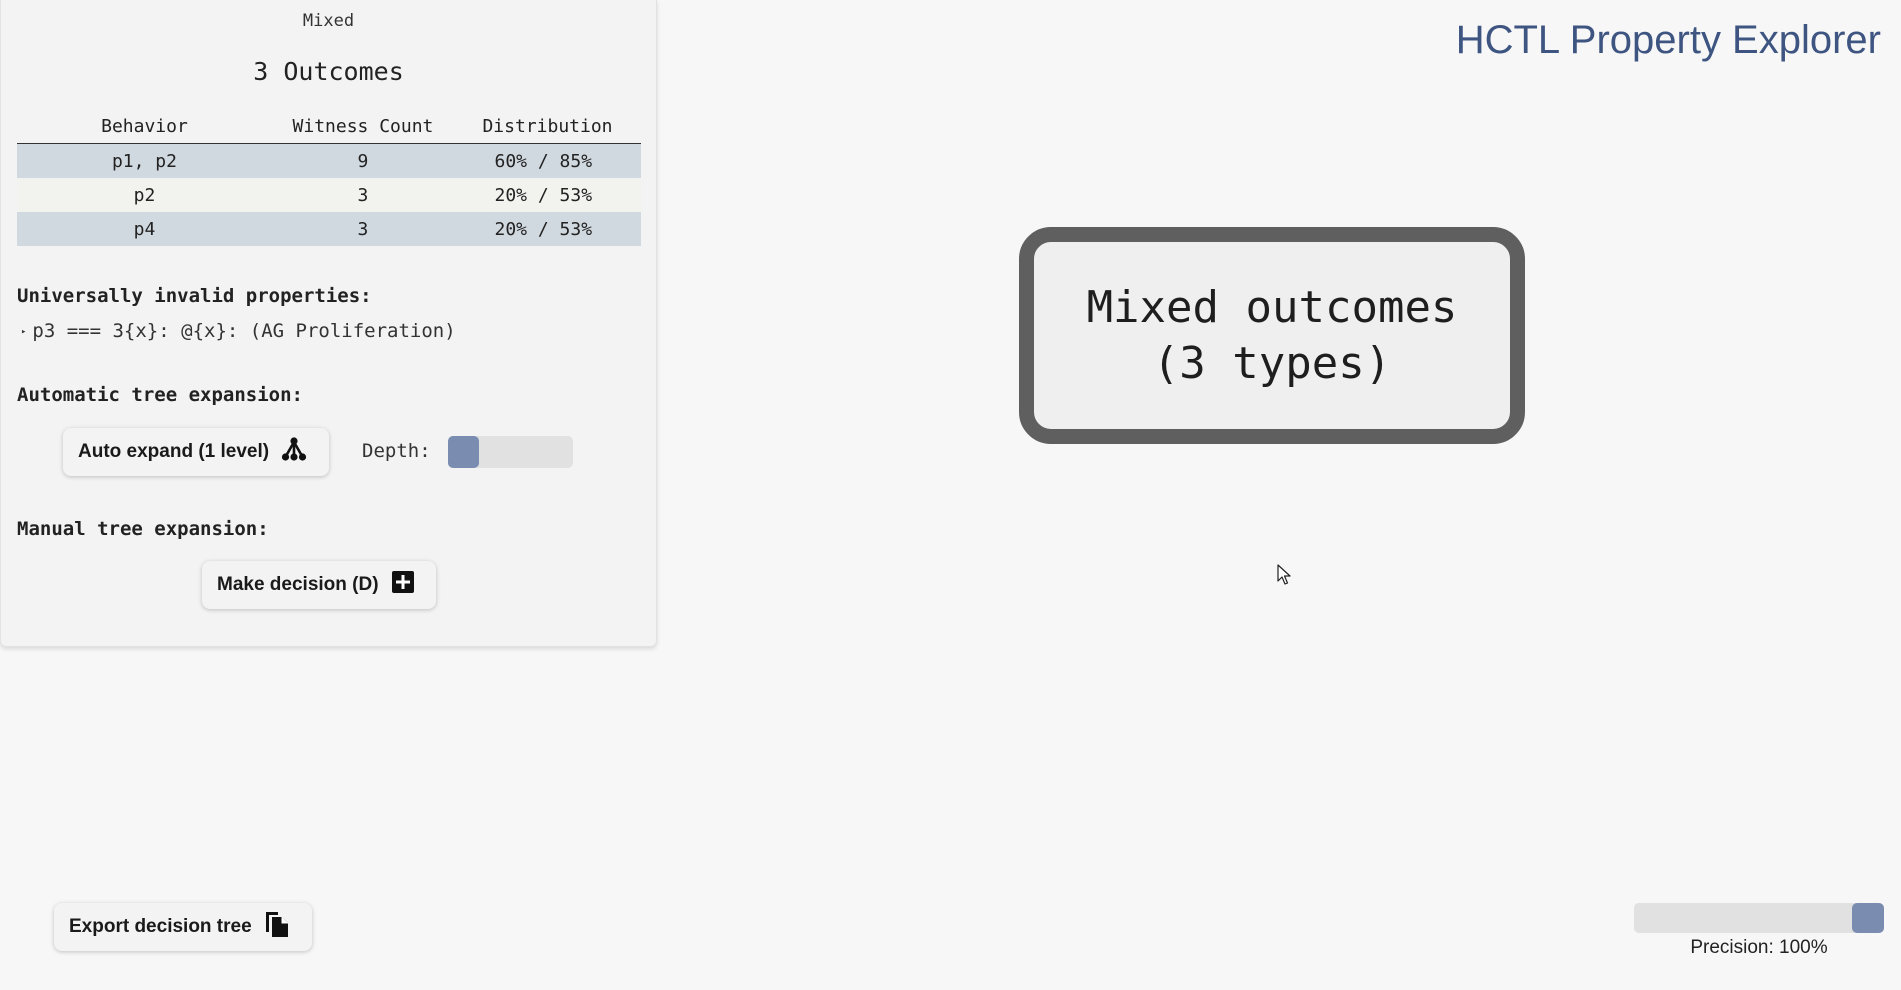  I want to click on depth-slider-handle, so click(463, 452).